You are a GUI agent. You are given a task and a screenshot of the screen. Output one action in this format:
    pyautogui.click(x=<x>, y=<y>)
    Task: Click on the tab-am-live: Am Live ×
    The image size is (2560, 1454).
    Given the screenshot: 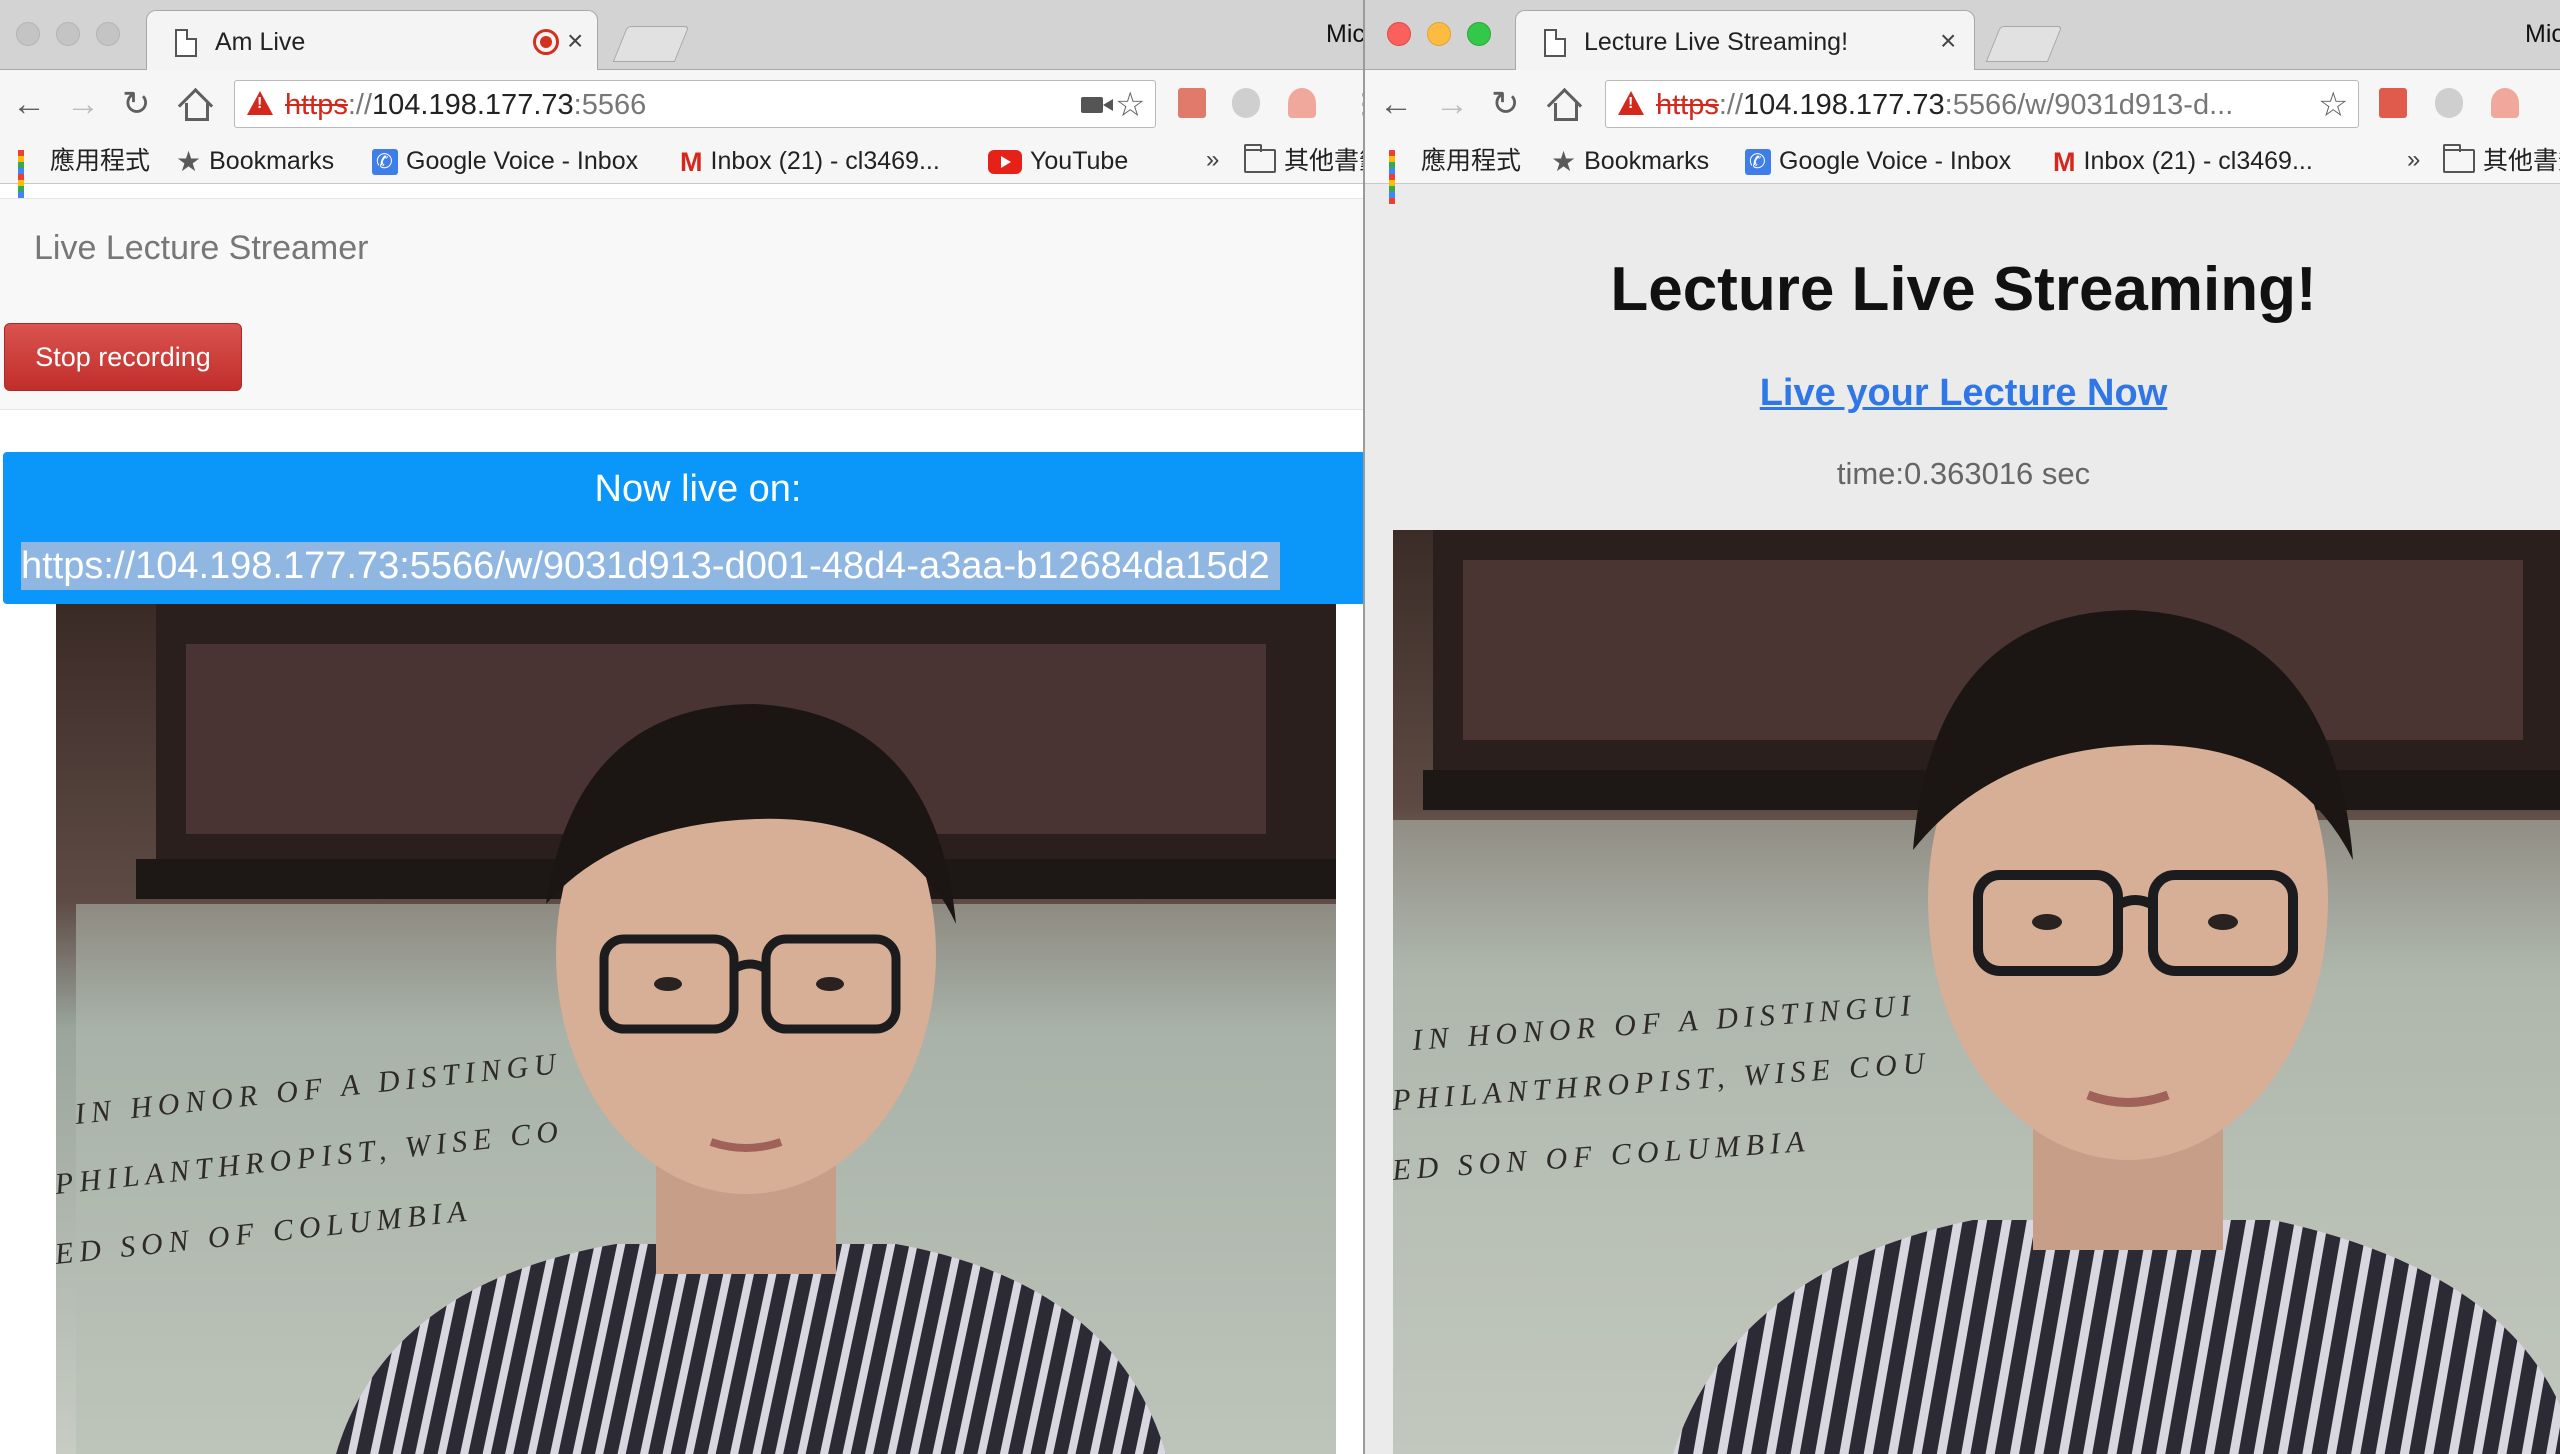 What is the action you would take?
    pyautogui.click(x=372, y=40)
    